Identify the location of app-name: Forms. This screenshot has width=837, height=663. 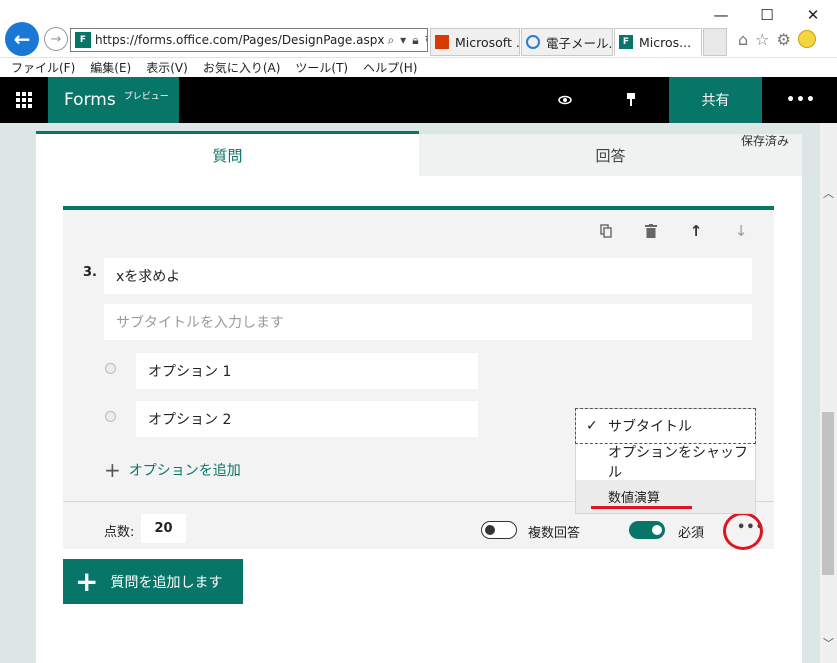
(90, 100).